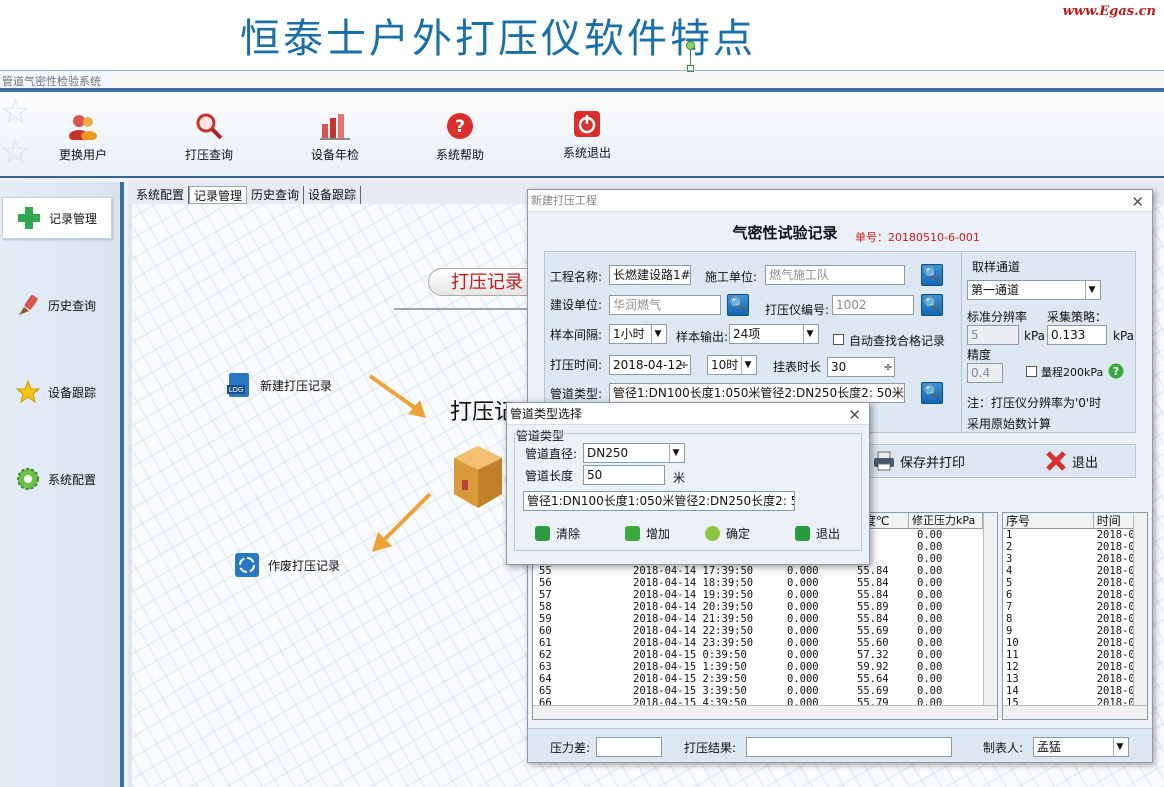  What do you see at coordinates (732, 365) in the screenshot?
I see `hour-select: 10时` at bounding box center [732, 365].